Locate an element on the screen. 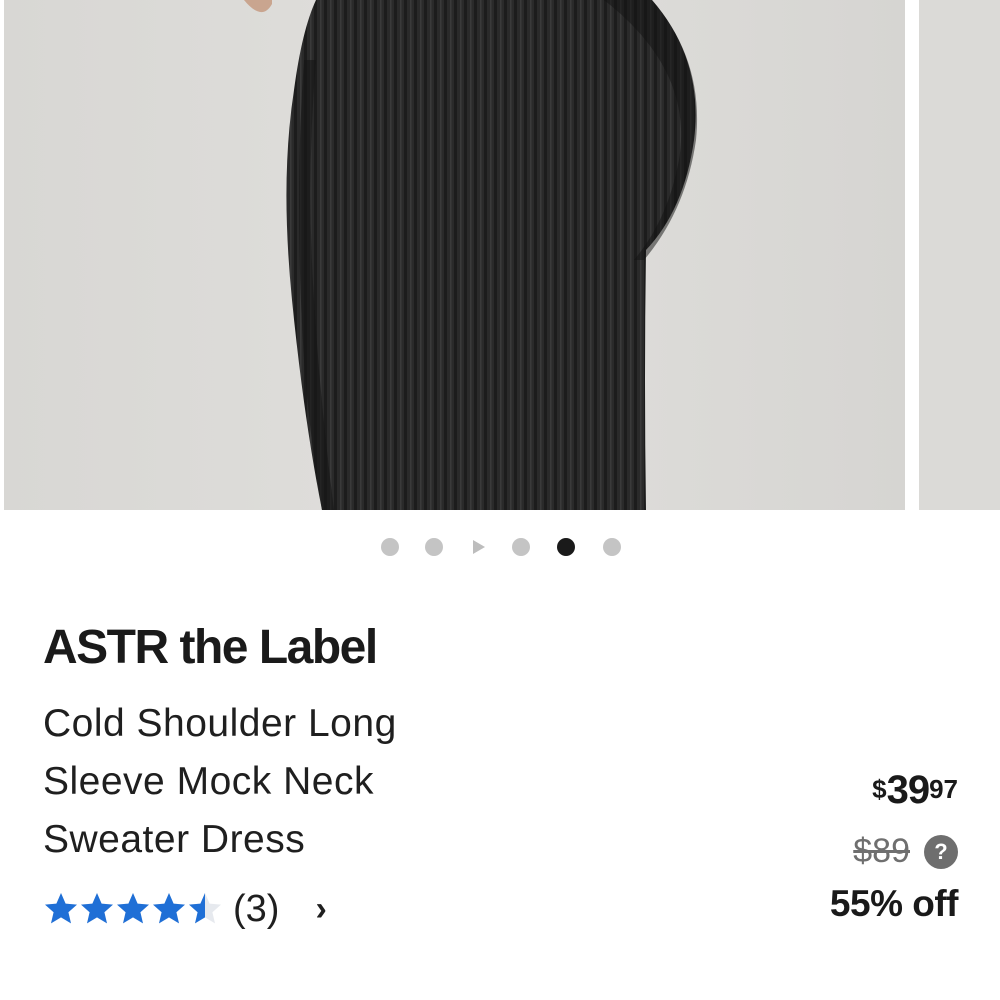  currency-symbol: $ is located at coordinates (879, 789).